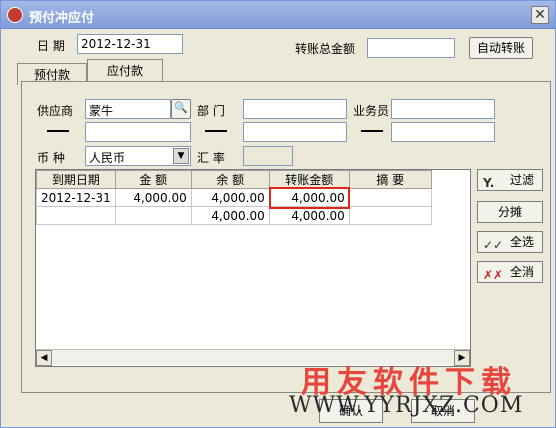 The width and height of the screenshot is (556, 428). I want to click on select-all-button: ✓✓ 全选, so click(510, 242).